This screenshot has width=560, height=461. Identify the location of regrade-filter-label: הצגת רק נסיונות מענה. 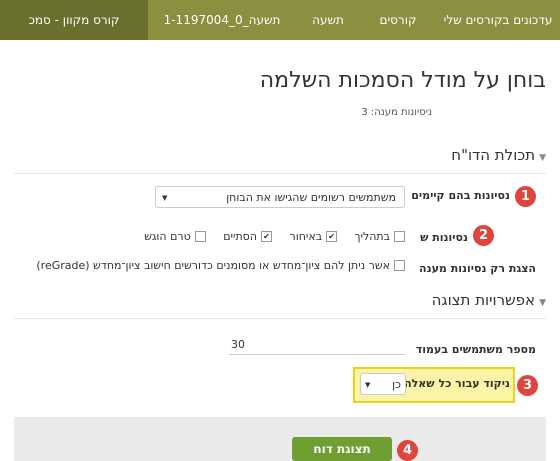
(477, 268).